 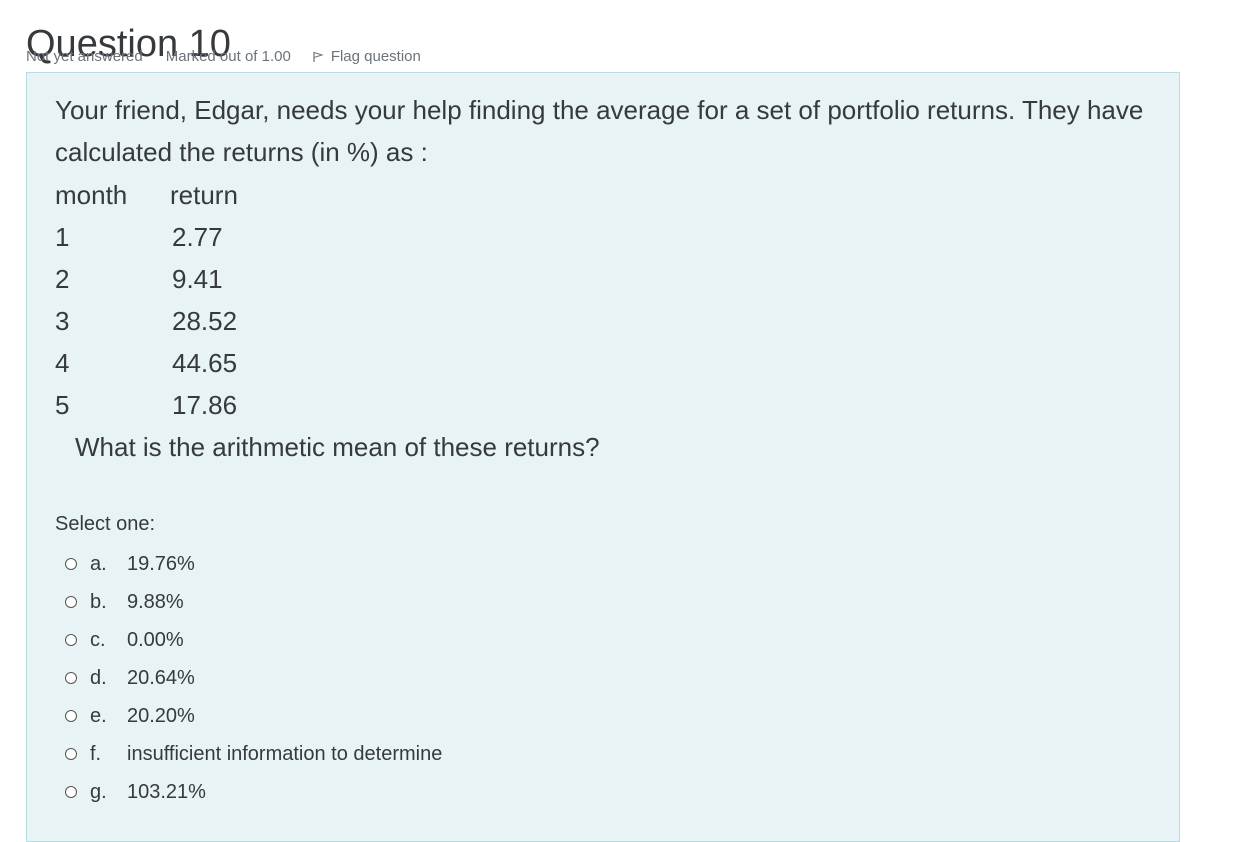 I want to click on answer-option-e: e. 20.20%, so click(x=365, y=716).